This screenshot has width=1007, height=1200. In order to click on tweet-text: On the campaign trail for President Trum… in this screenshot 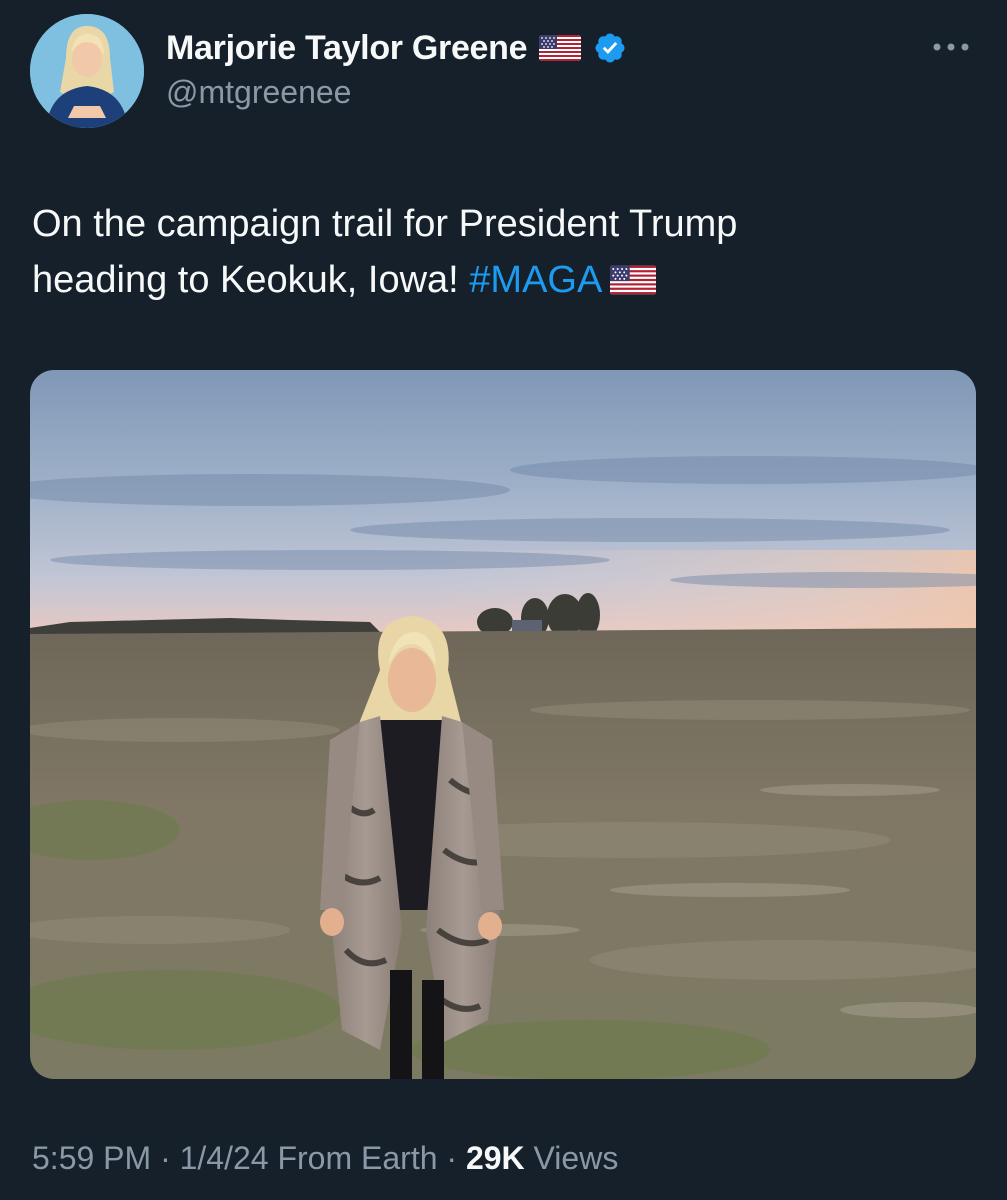, I will do `click(502, 252)`.